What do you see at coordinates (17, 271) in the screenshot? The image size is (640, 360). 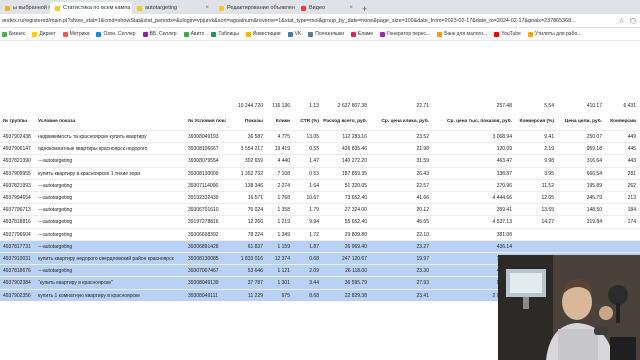 I see `cell-id: 4937818676` at bounding box center [17, 271].